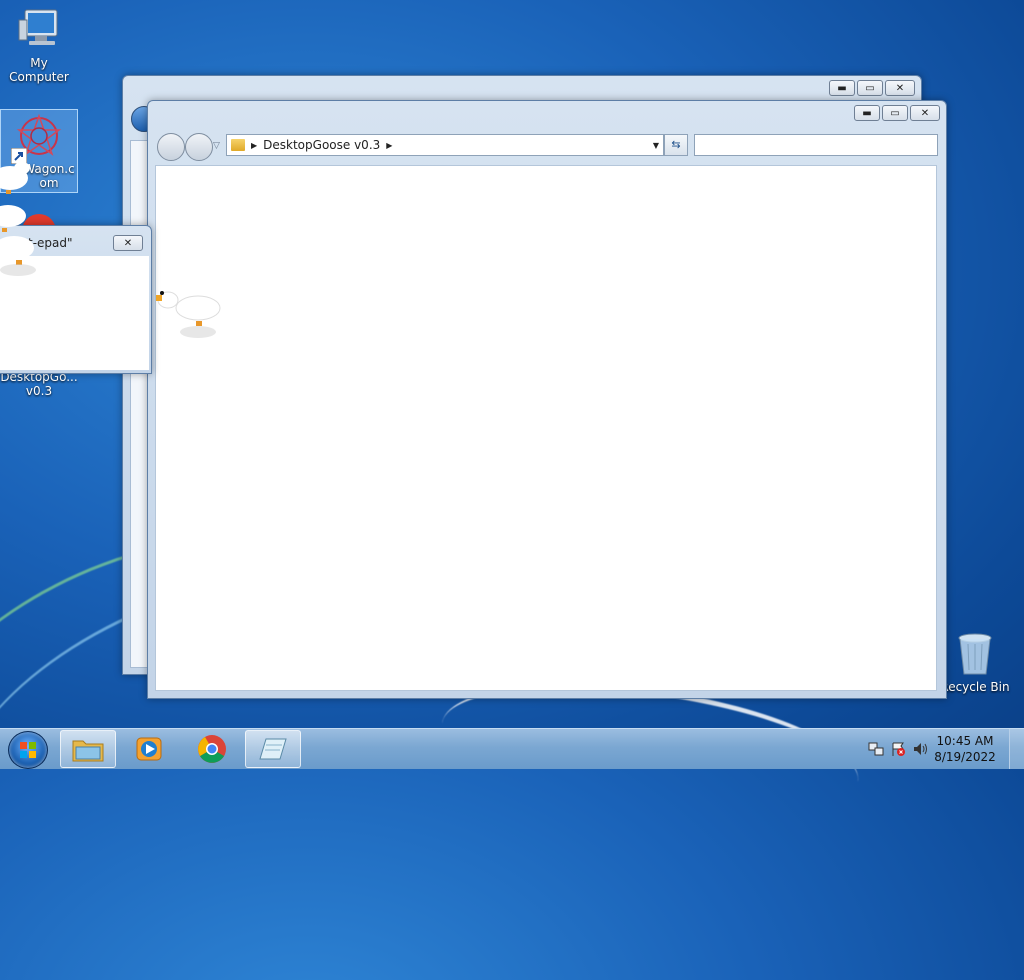  I want to click on desktop-icon-label: DesktopGo... v0.3, so click(39, 384).